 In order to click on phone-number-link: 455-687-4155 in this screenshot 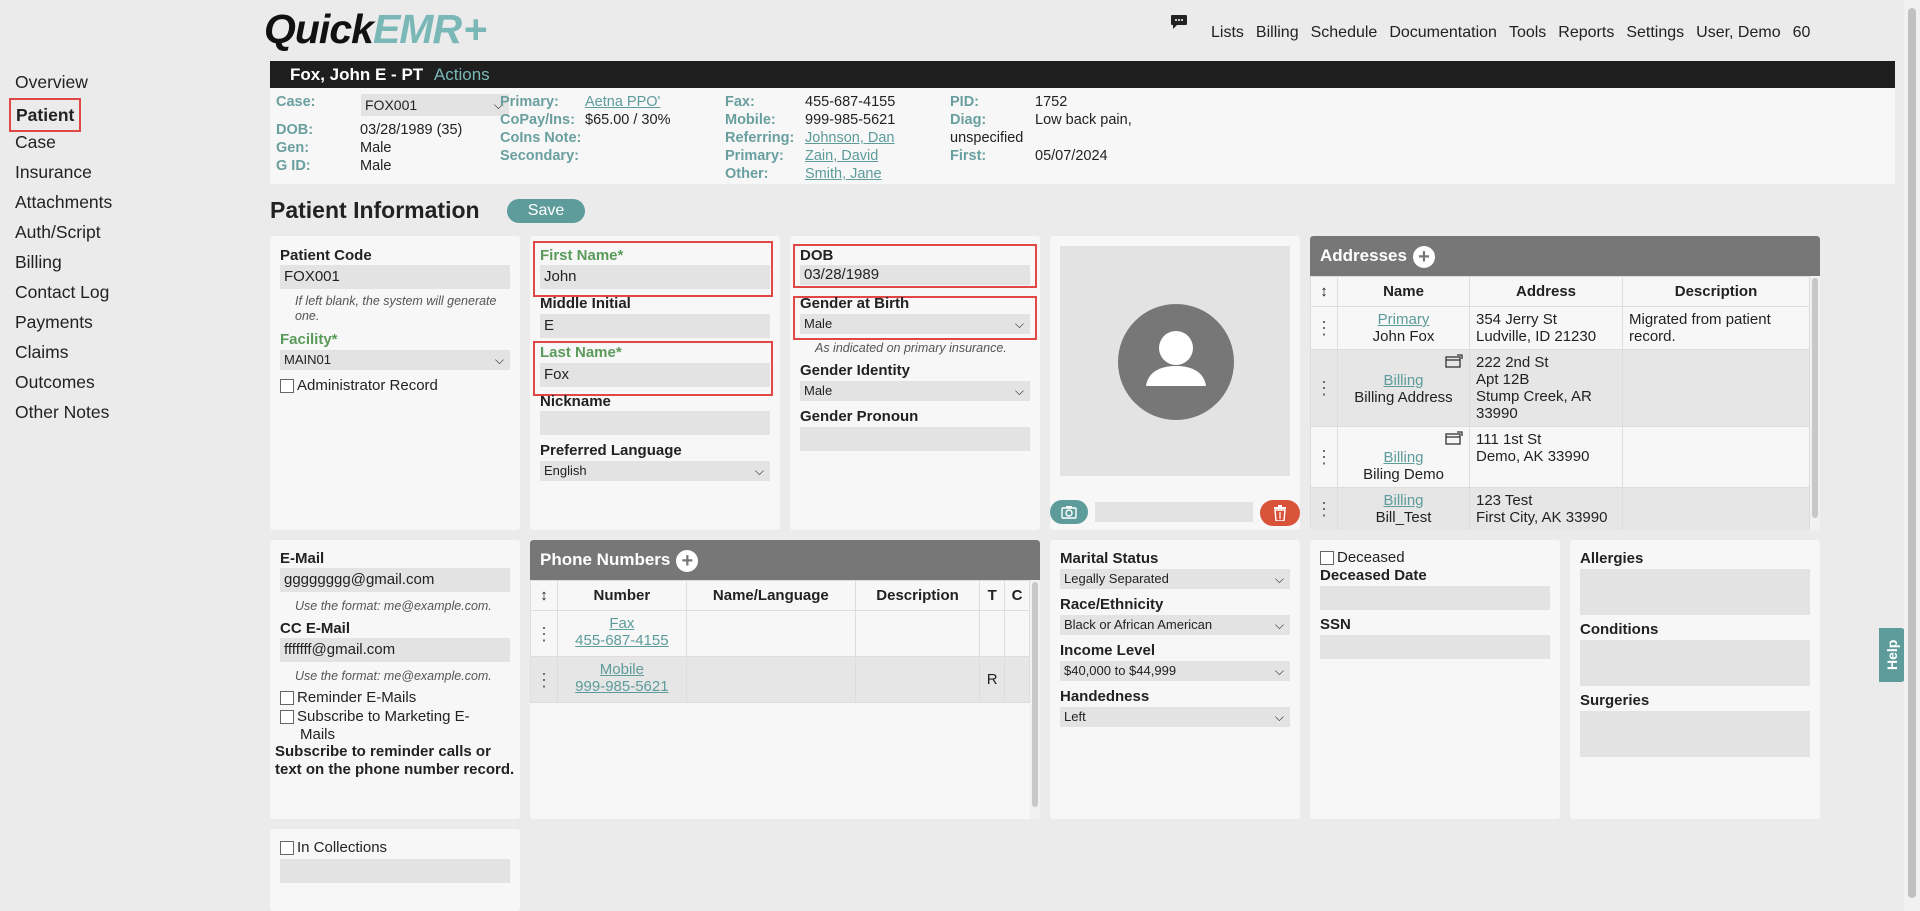, I will do `click(622, 640)`.